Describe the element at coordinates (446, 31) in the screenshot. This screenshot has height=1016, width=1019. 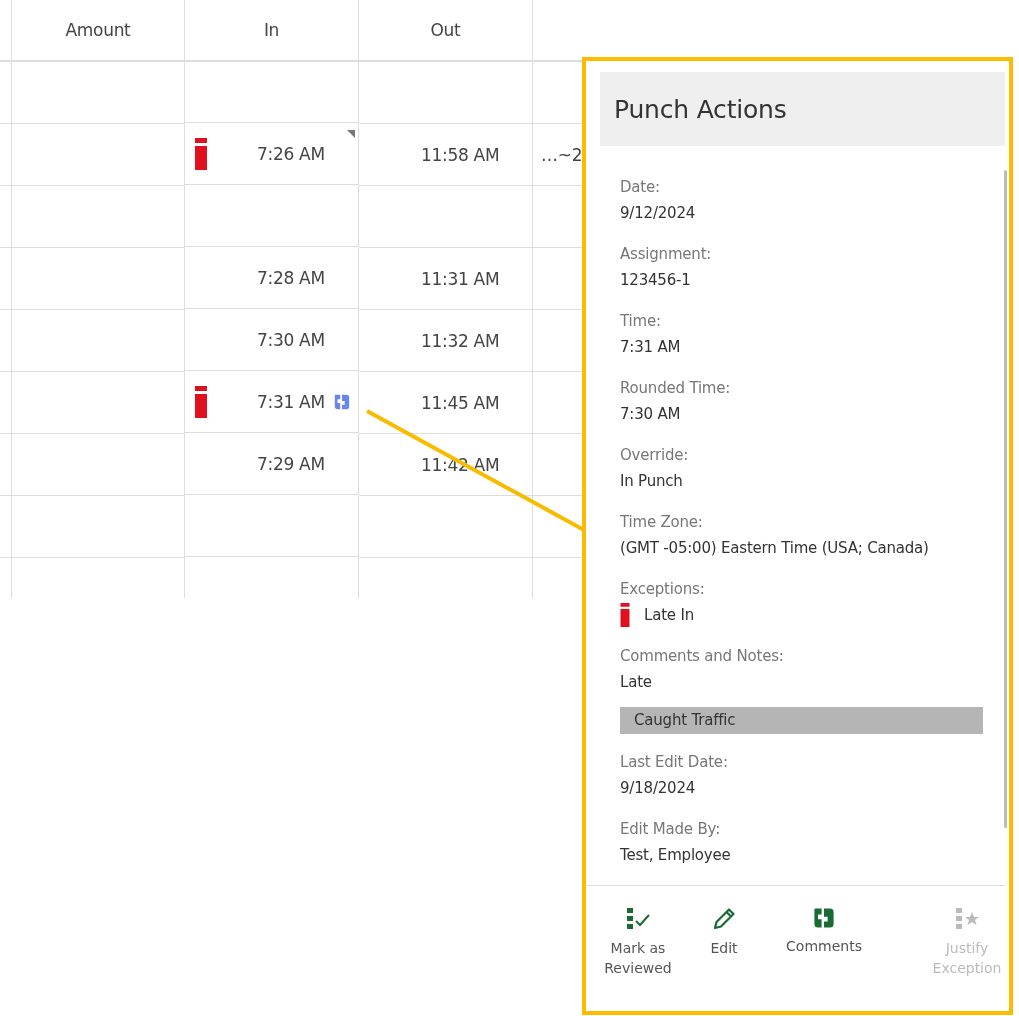
I see `column-header: Out` at that location.